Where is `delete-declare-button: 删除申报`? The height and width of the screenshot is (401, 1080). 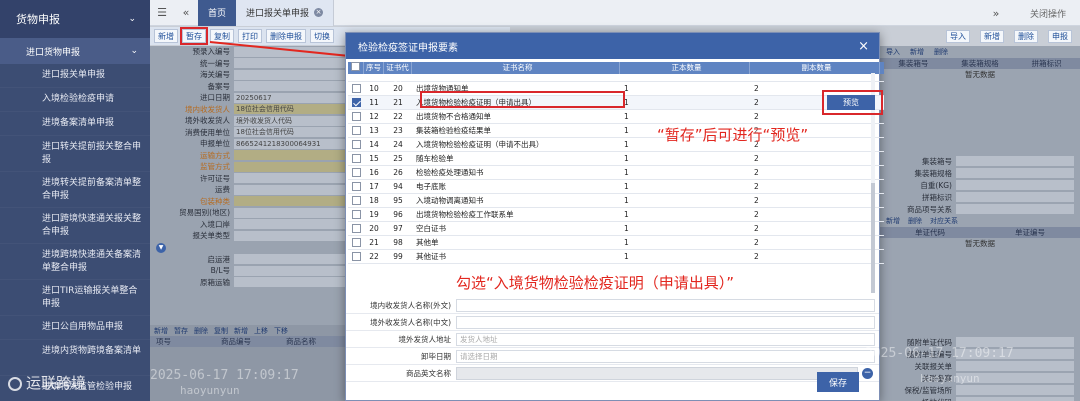
delete-declare-button: 删除申报 is located at coordinates (286, 36).